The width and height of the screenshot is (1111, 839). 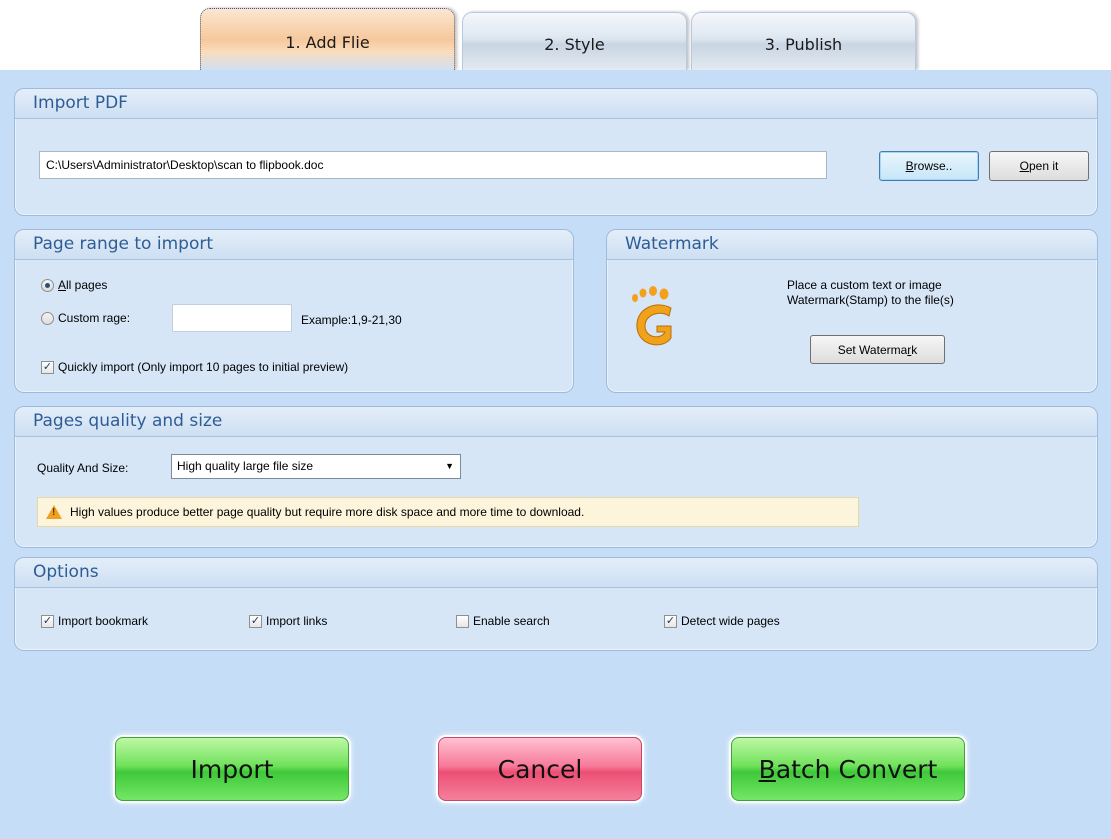 What do you see at coordinates (574, 44) in the screenshot?
I see `tab-style-label: 2. Style` at bounding box center [574, 44].